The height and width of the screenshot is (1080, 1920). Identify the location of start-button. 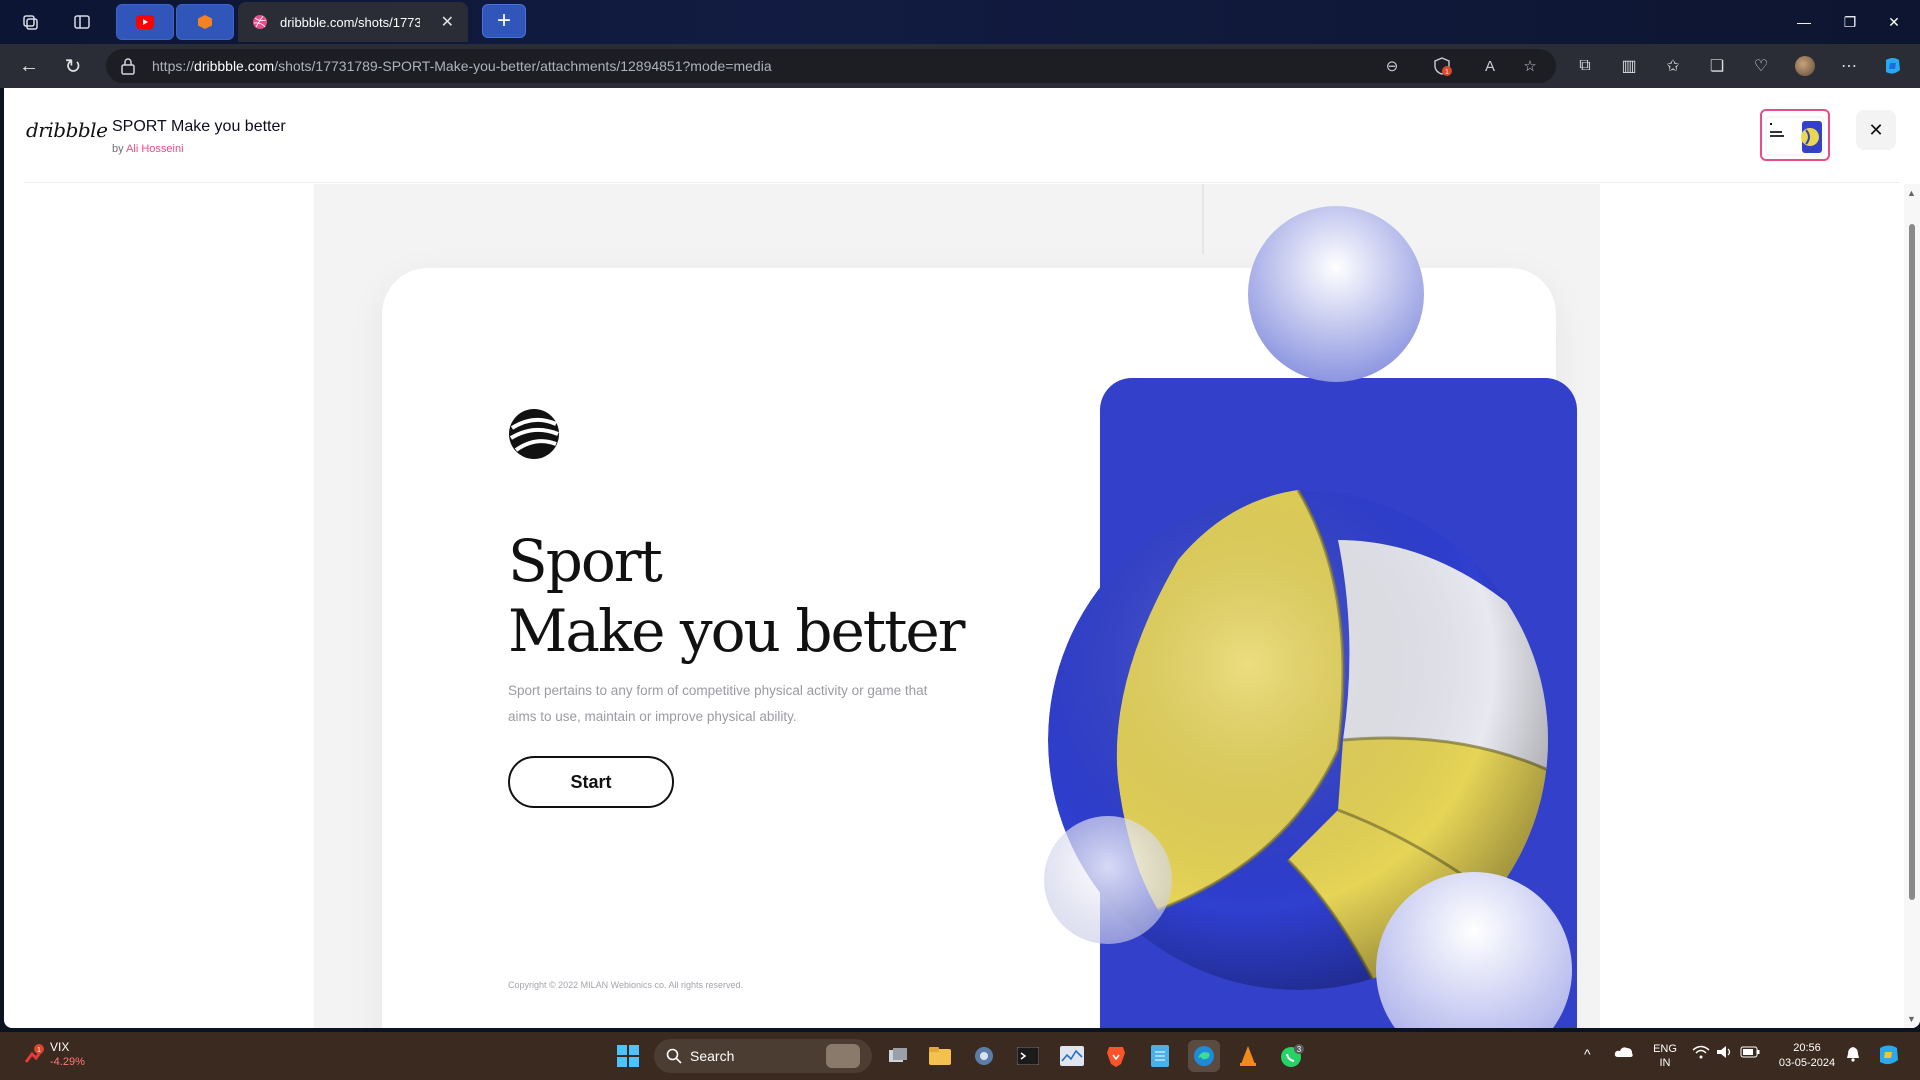
(628, 1056).